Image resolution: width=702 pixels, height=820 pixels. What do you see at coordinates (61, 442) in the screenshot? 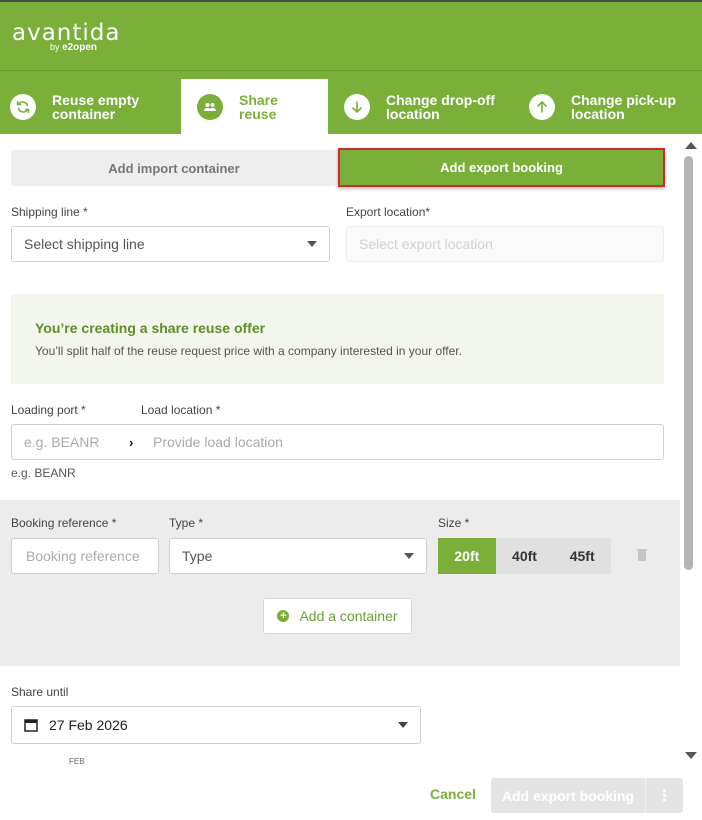
I see `loading-port-input: e.g. BEANR` at bounding box center [61, 442].